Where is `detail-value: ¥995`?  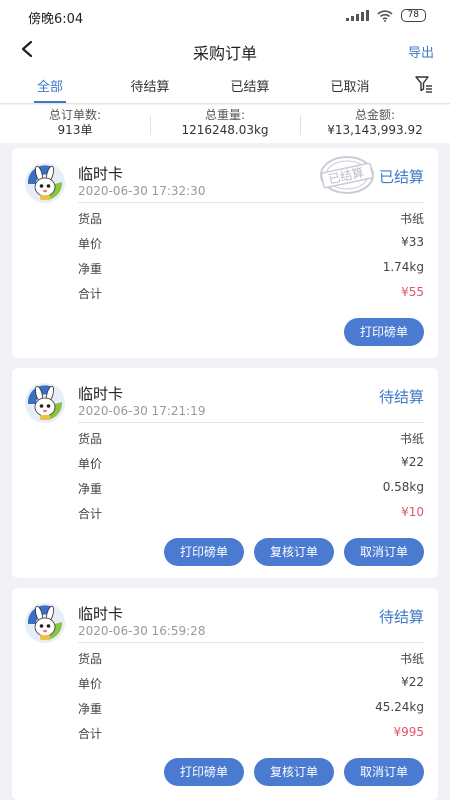
detail-value: ¥995 is located at coordinates (408, 732).